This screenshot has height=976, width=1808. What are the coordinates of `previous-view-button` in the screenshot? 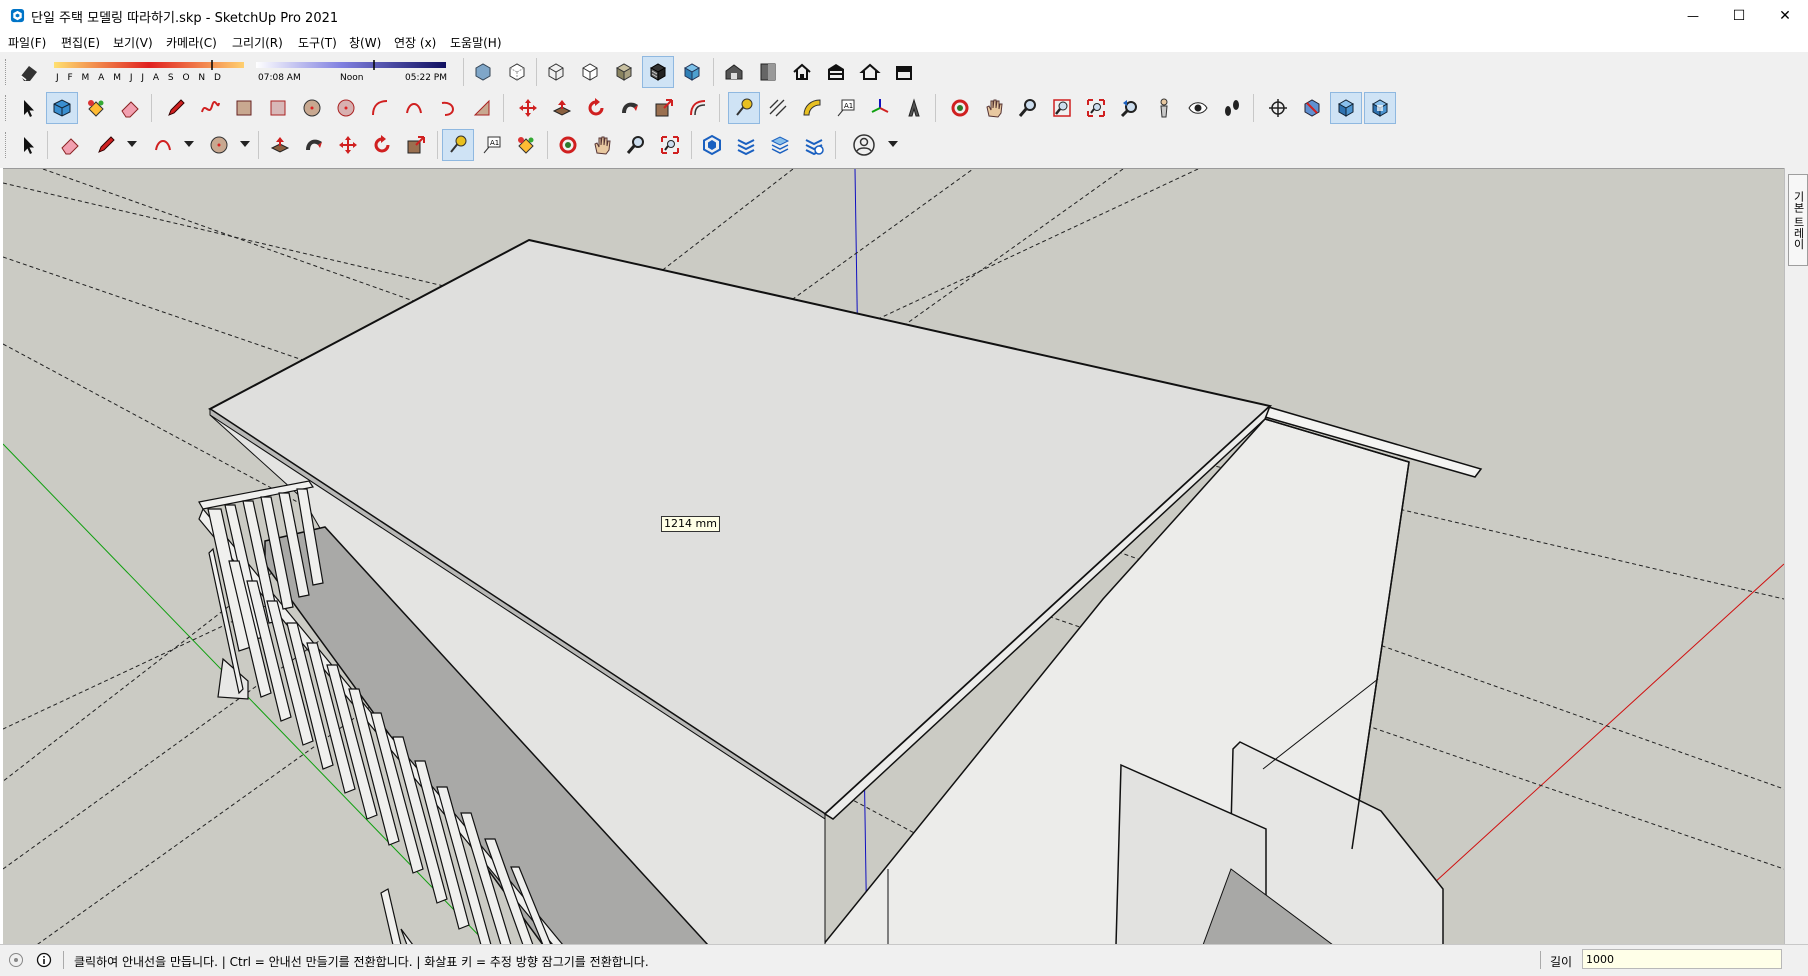 It's located at (1130, 108).